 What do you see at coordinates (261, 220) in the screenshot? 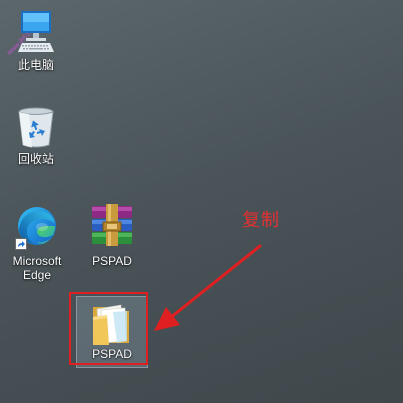
I see `annotation-label: 复制` at bounding box center [261, 220].